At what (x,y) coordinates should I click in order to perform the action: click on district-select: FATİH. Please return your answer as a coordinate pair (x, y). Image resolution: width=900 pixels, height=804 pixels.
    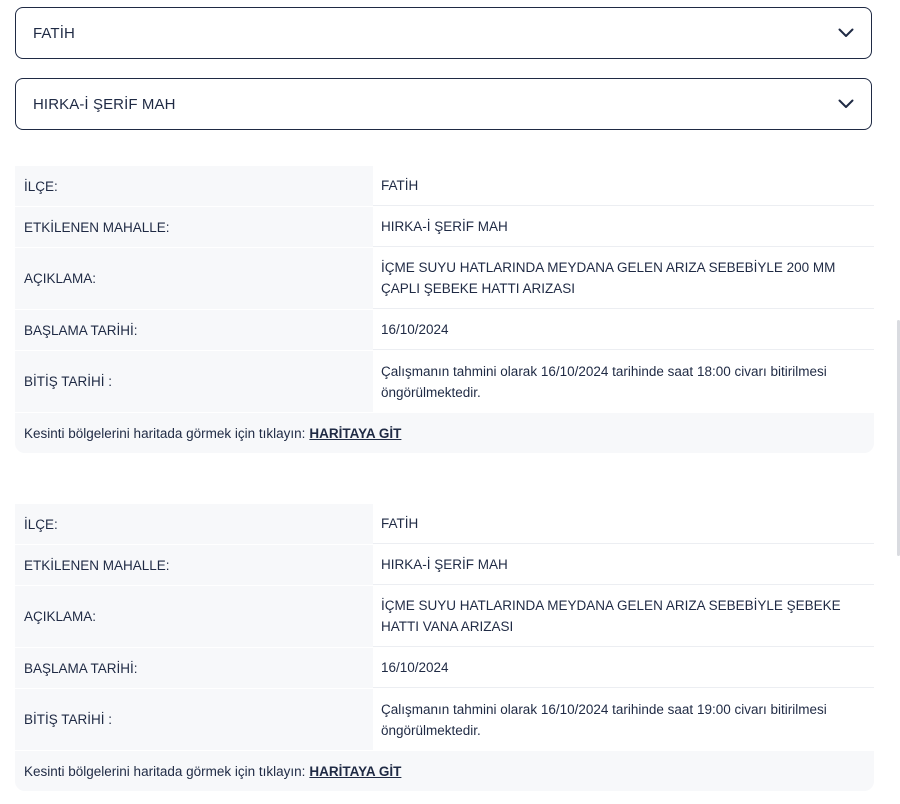
    Looking at the image, I should click on (443, 33).